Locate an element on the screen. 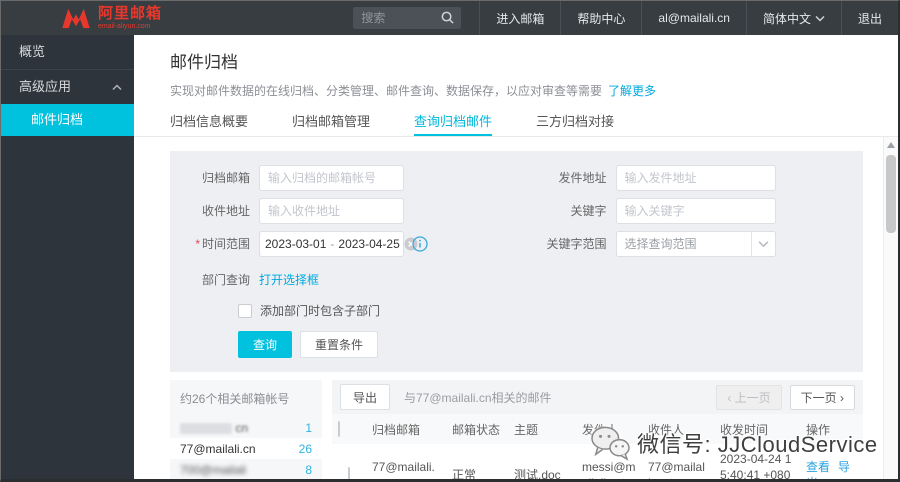 This screenshot has width=900, height=482. col-sender: 发件人 is located at coordinates (609, 429).